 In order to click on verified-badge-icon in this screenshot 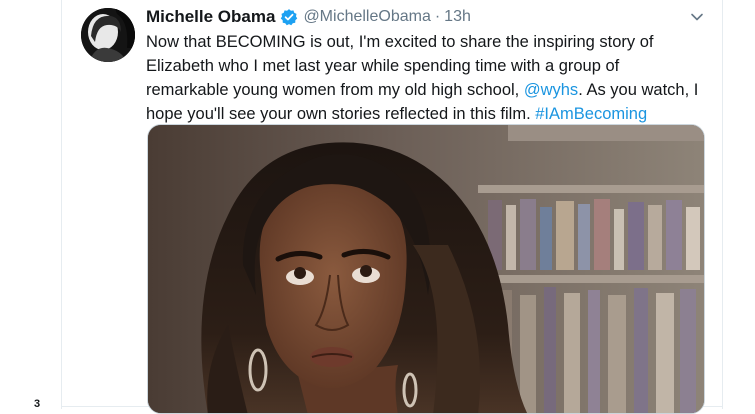, I will do `click(289, 17)`.